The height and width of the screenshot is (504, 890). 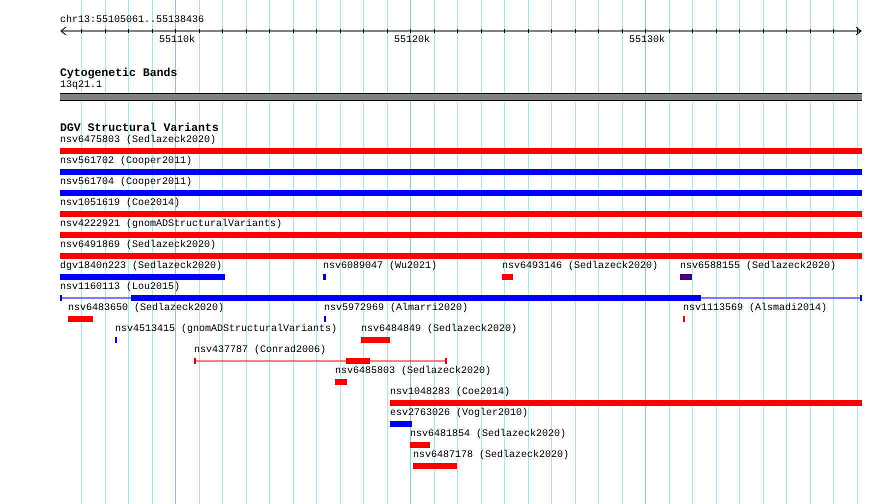 I want to click on feature-label: nsv6481854 (Sedlazeck2020), so click(x=488, y=435).